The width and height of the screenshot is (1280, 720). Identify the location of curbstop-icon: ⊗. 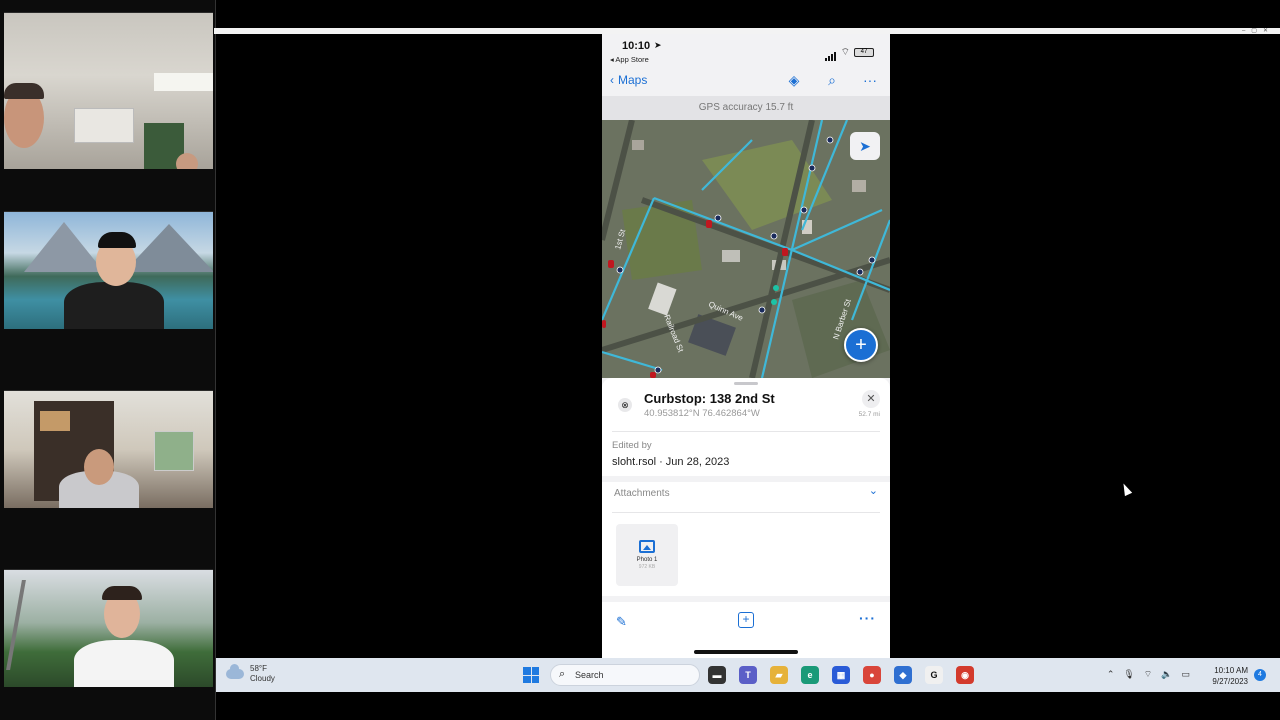
(625, 405).